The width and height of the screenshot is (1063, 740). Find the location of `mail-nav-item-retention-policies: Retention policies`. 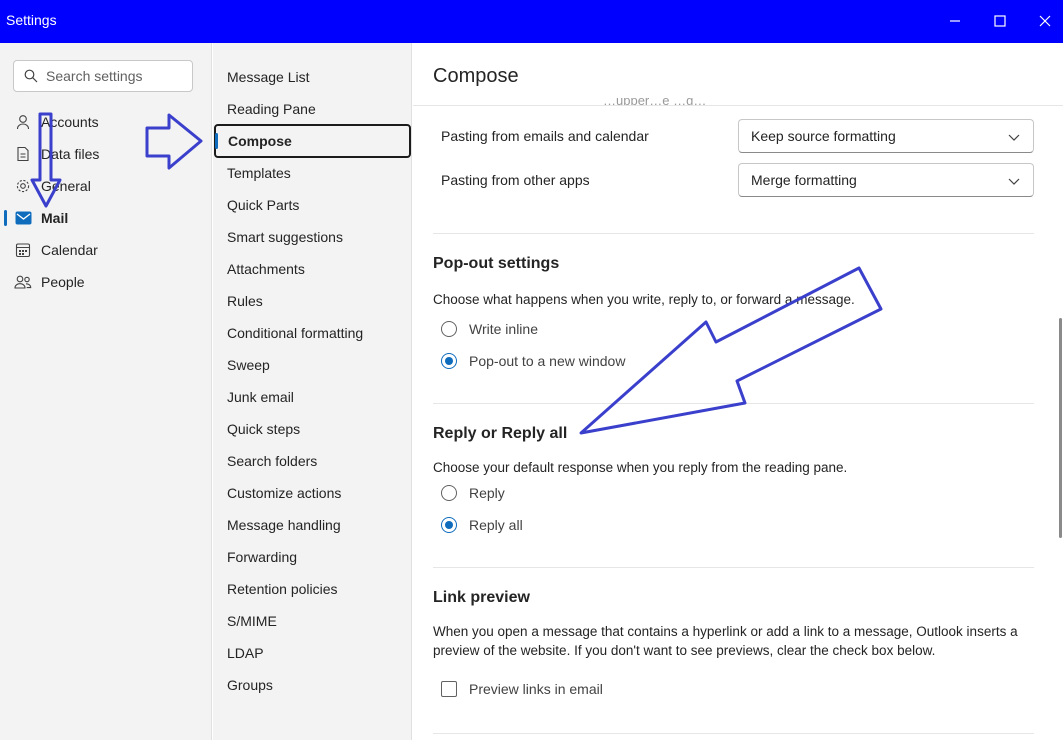

mail-nav-item-retention-policies: Retention policies is located at coordinates (312, 589).